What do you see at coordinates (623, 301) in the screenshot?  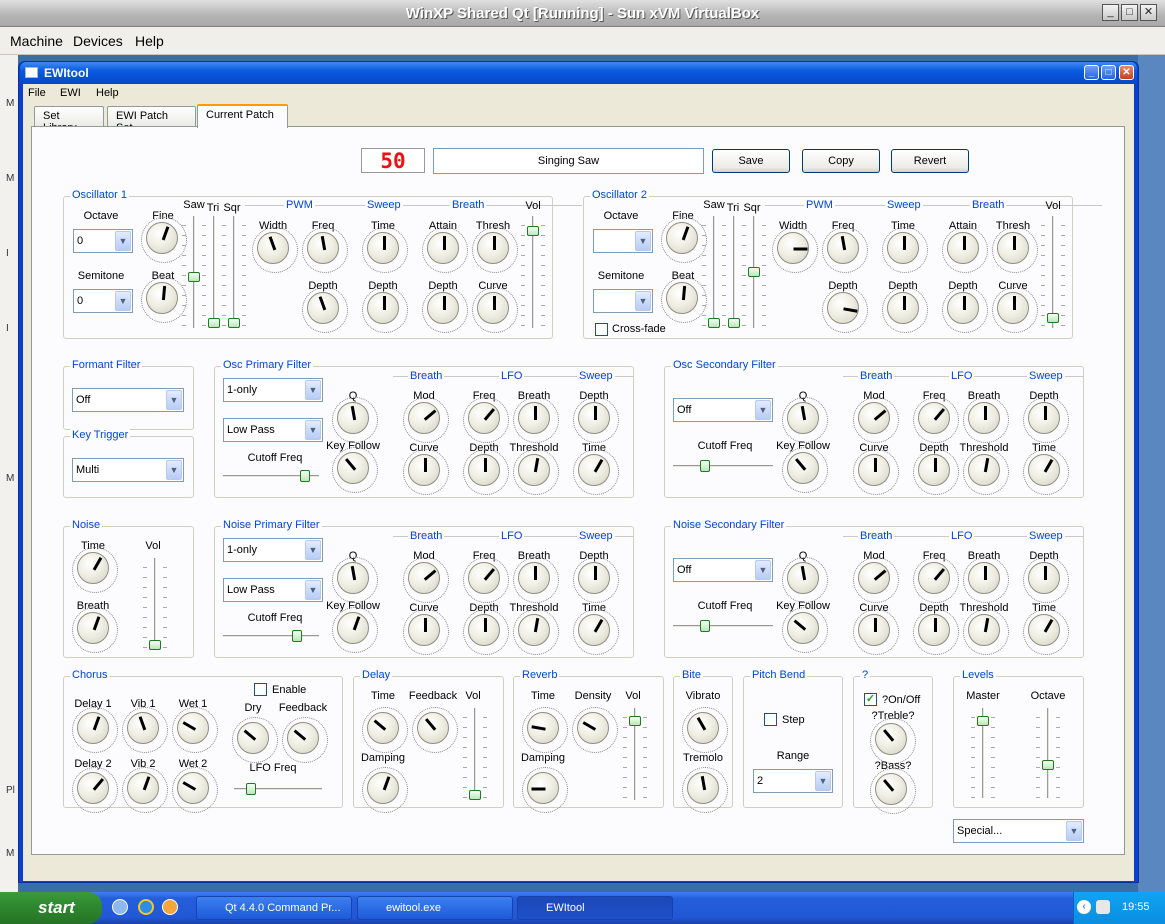 I see `semitone-select: ▼` at bounding box center [623, 301].